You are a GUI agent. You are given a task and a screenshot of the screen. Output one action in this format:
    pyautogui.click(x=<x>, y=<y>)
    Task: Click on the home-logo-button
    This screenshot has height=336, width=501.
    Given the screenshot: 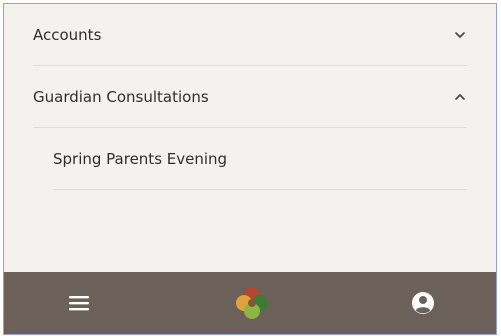 What is the action you would take?
    pyautogui.click(x=252, y=303)
    